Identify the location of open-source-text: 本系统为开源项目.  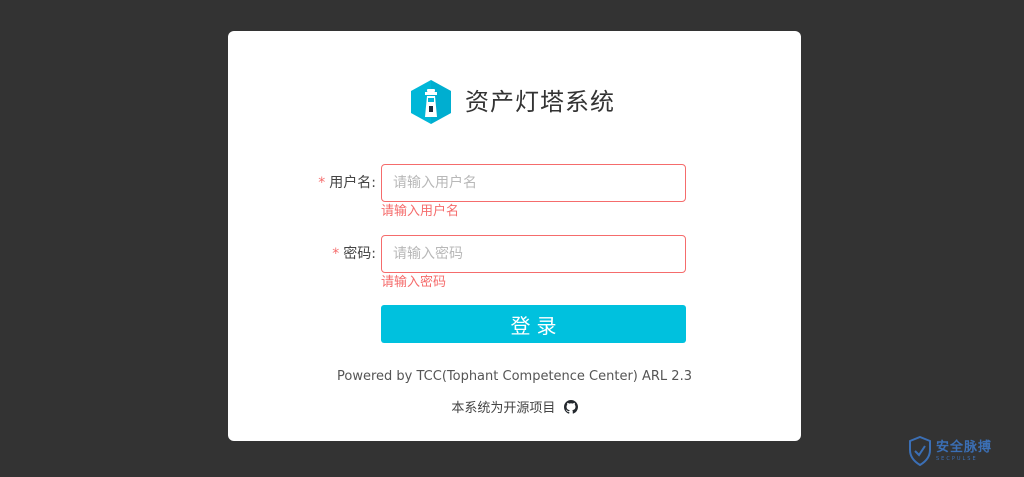
(503, 408).